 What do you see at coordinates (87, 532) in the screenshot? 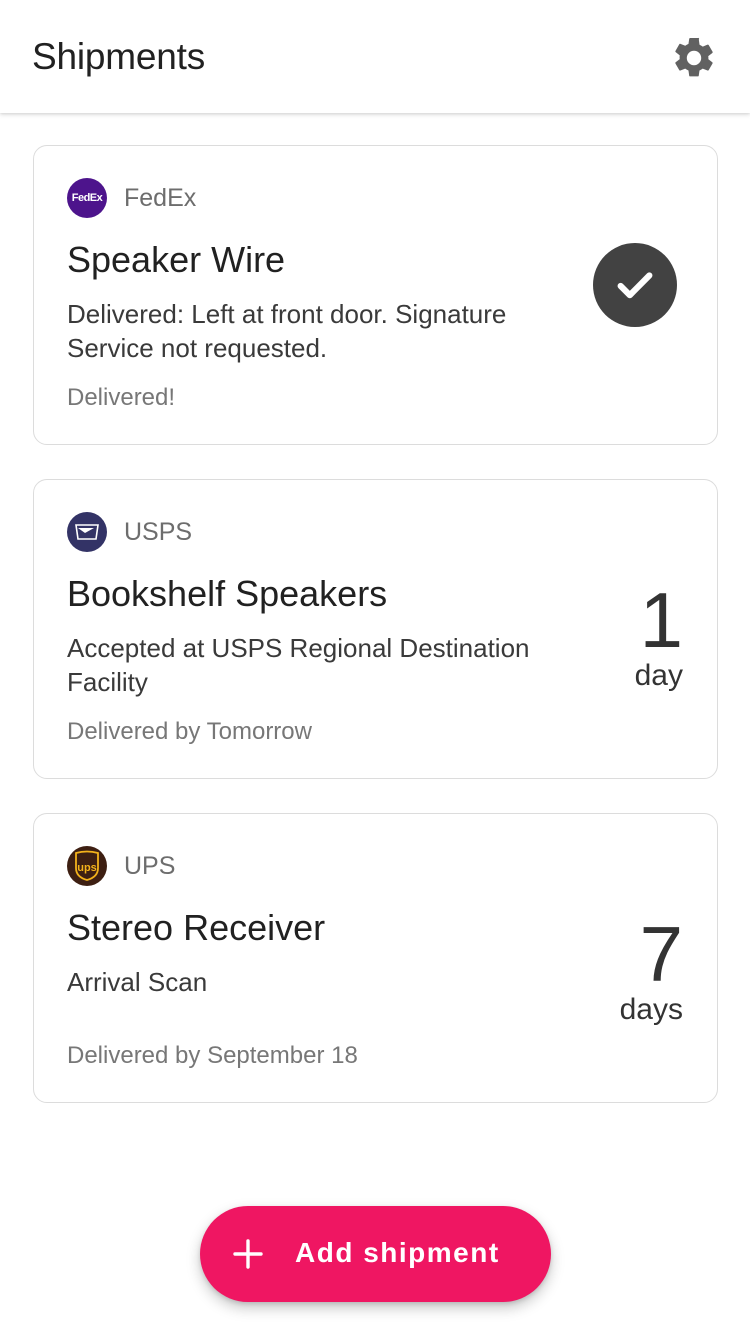
I see `usps-logo-icon` at bounding box center [87, 532].